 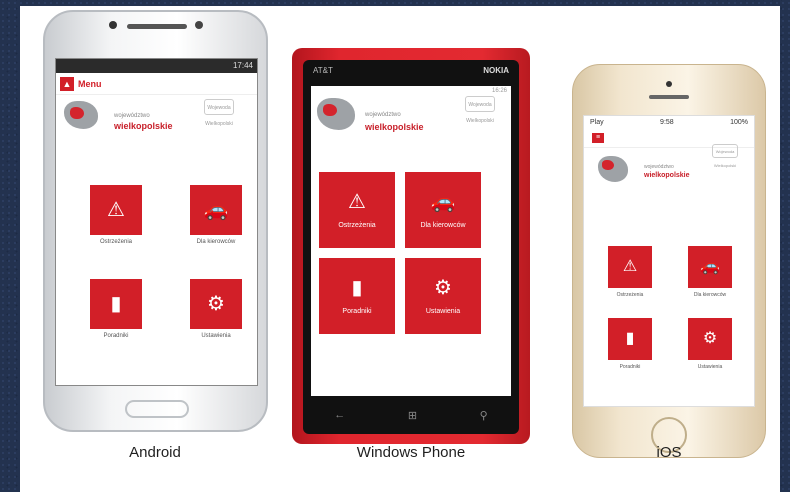 What do you see at coordinates (597, 122) in the screenshot?
I see `ios-carrier: Play` at bounding box center [597, 122].